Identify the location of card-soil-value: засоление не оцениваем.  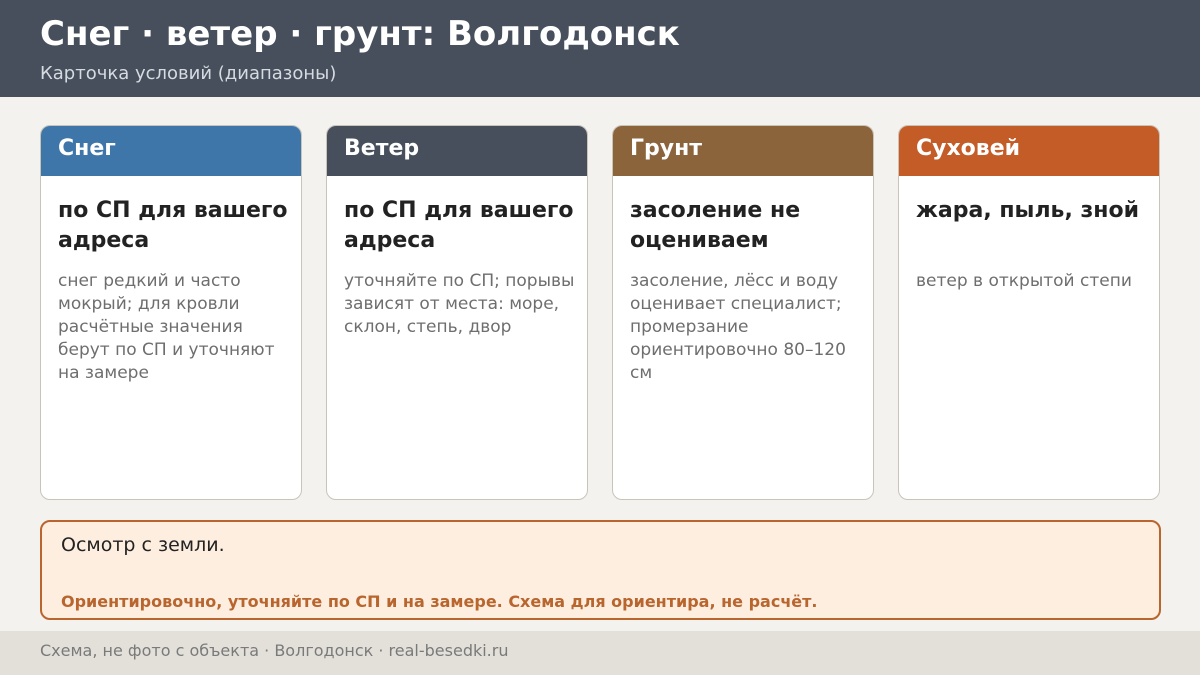
(715, 225).